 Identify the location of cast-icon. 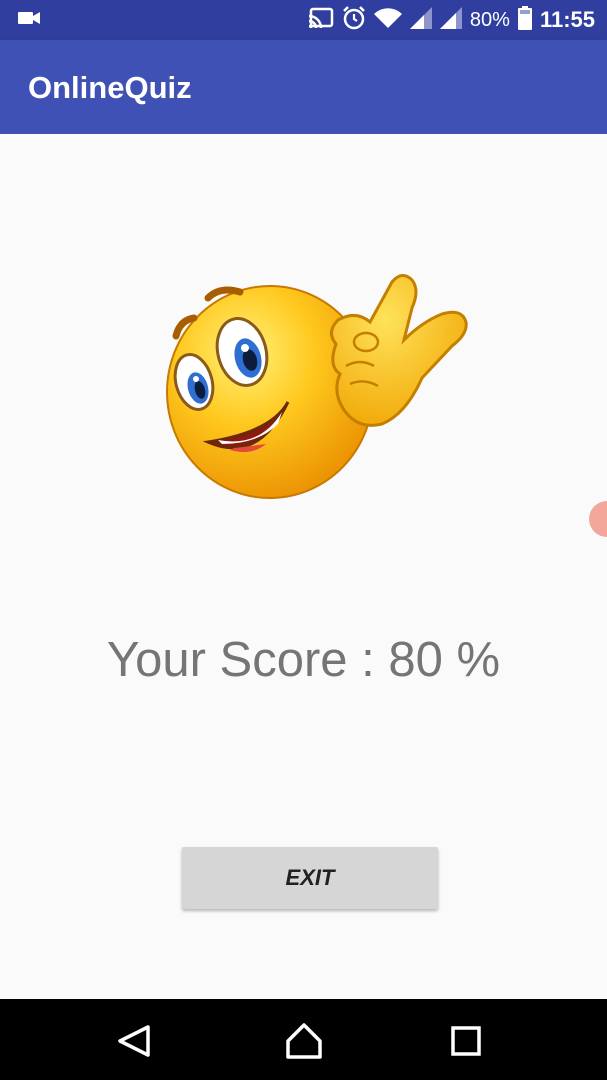
(321, 20).